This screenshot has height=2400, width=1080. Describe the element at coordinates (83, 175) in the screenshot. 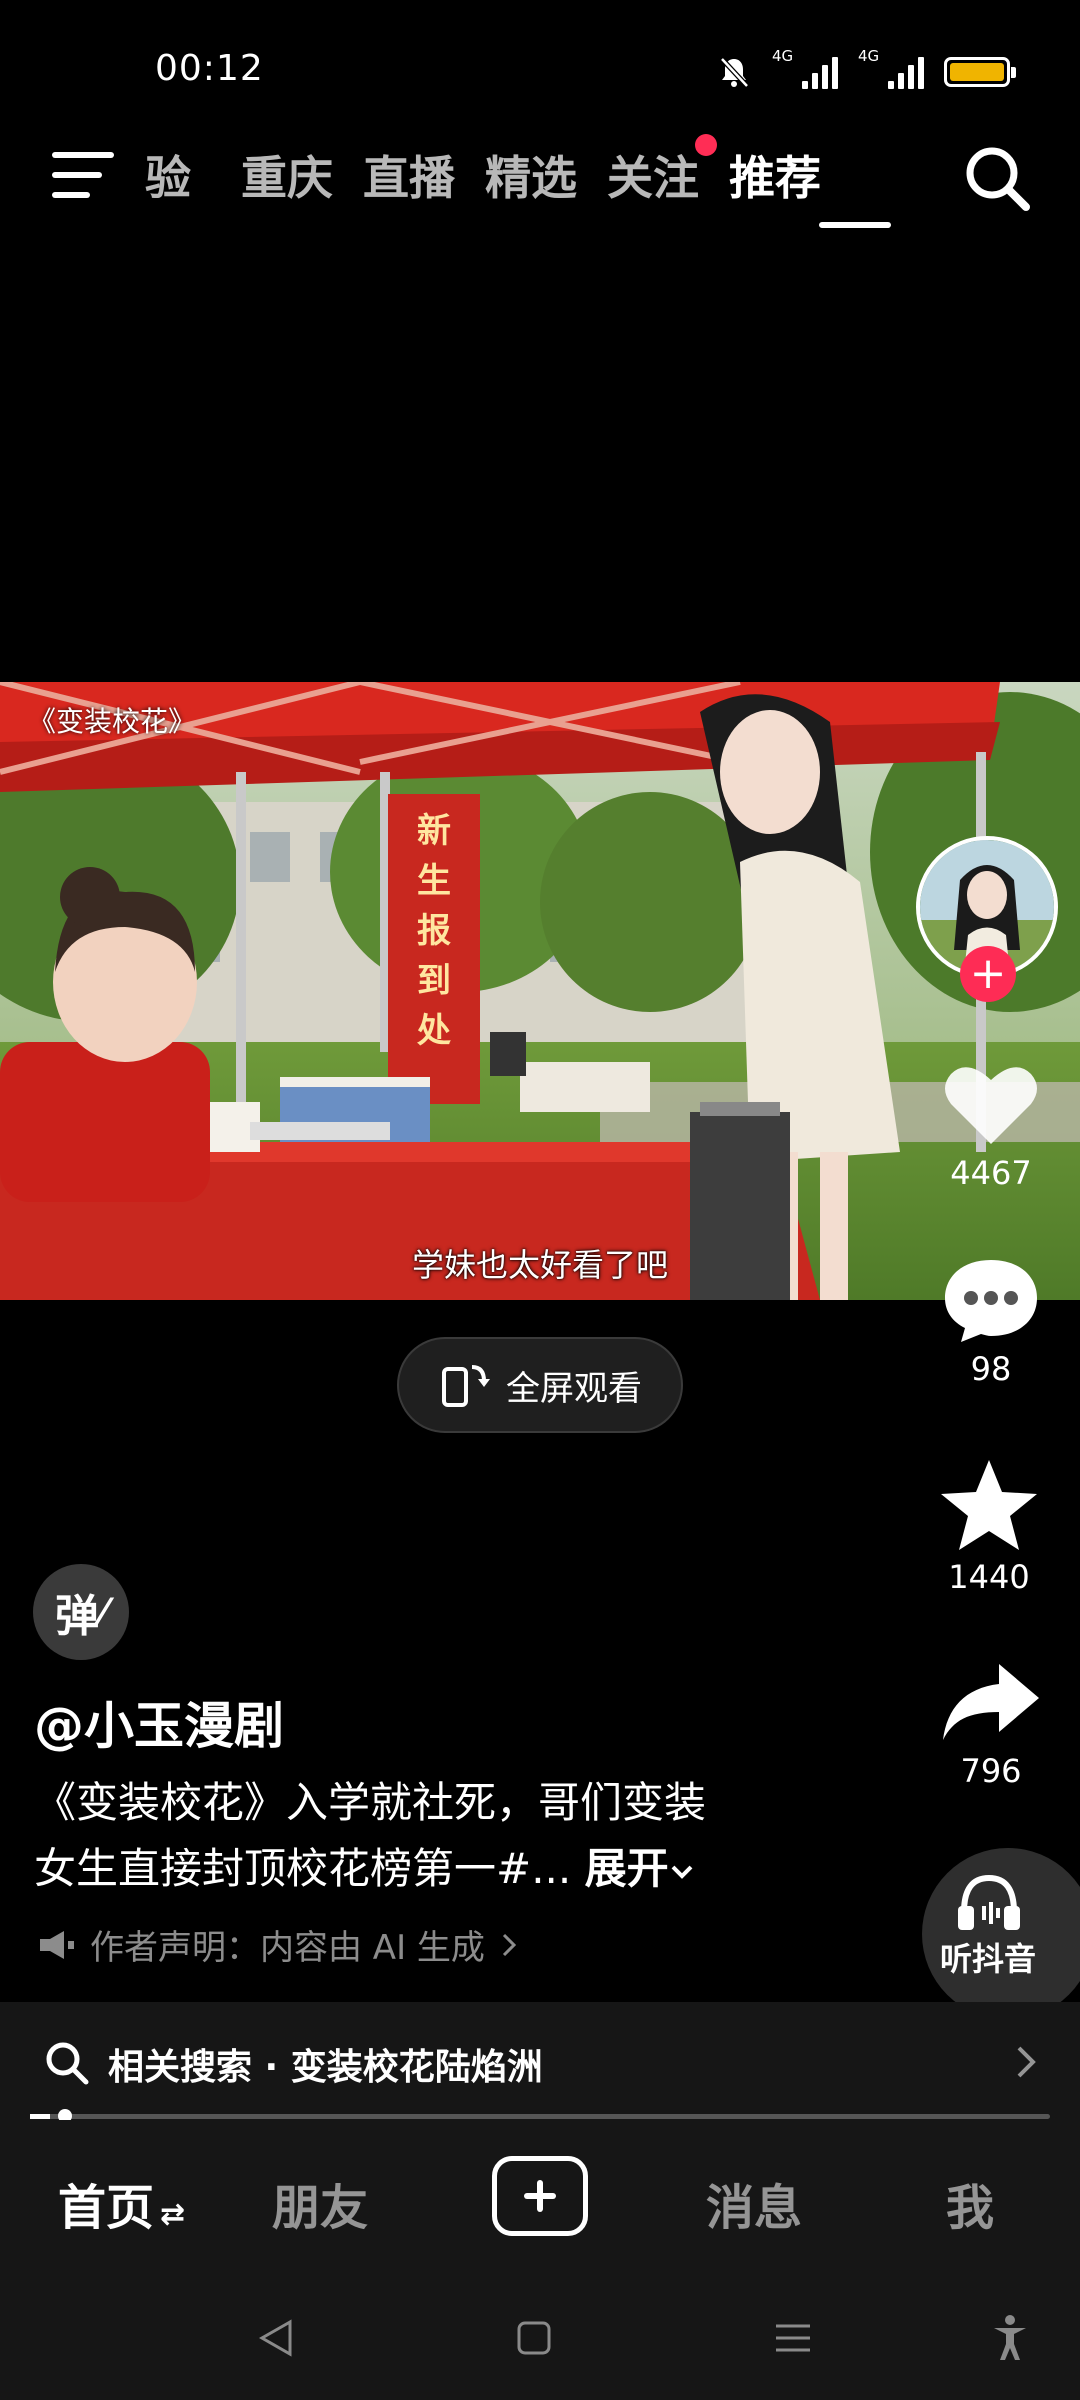

I see `menu-icon` at that location.